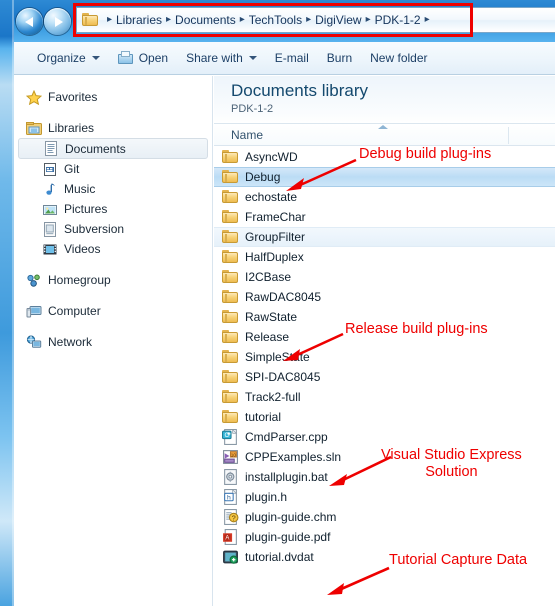 This screenshot has height=606, width=555. Describe the element at coordinates (82, 249) in the screenshot. I see `sidebar-item-label: Videos` at that location.